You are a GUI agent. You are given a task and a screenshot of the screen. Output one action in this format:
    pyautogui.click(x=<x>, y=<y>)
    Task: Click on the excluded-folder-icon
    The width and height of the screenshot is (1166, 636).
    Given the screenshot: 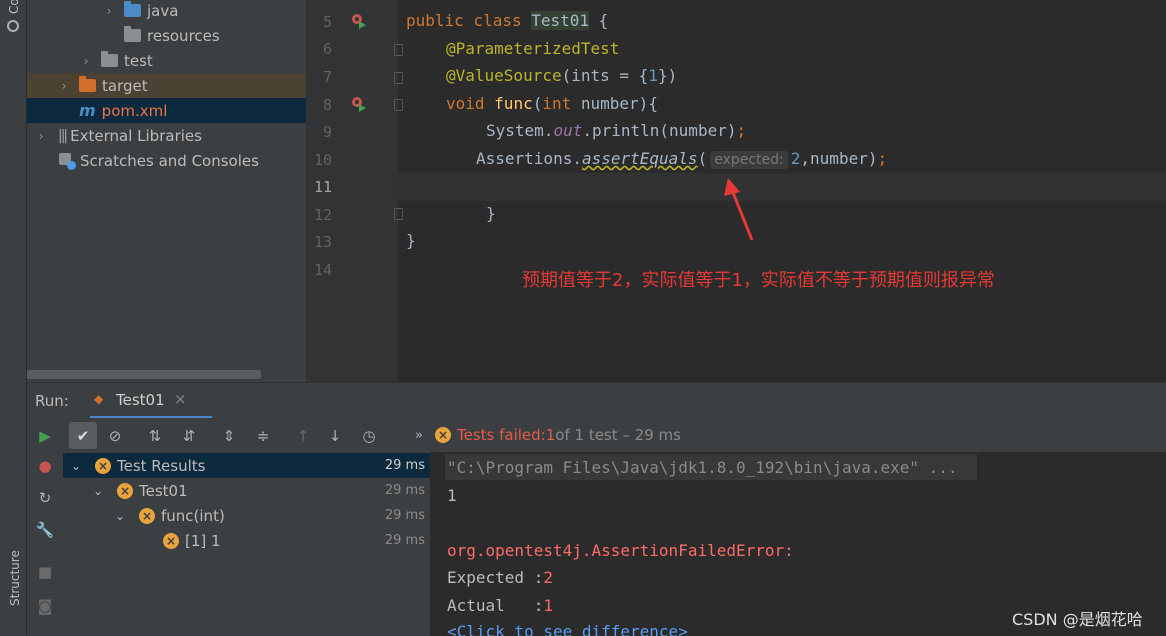 What is the action you would take?
    pyautogui.click(x=87, y=84)
    